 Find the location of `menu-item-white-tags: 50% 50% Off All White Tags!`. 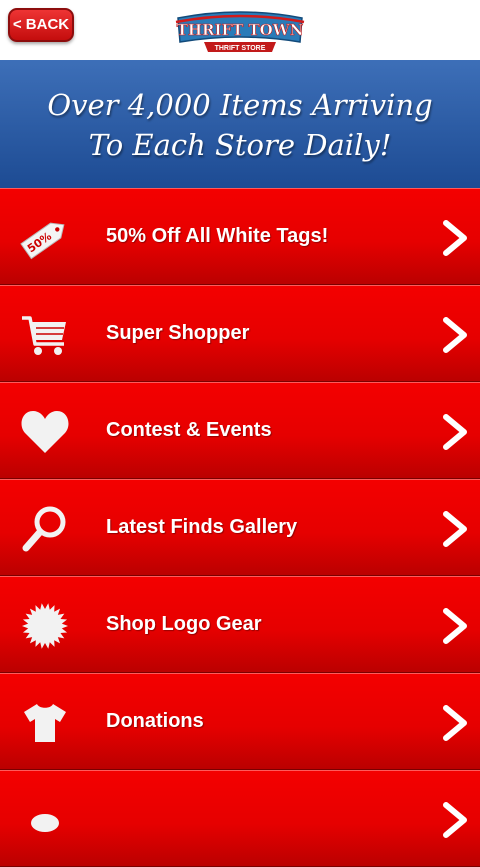

menu-item-white-tags: 50% 50% Off All White Tags! is located at coordinates (240, 236).